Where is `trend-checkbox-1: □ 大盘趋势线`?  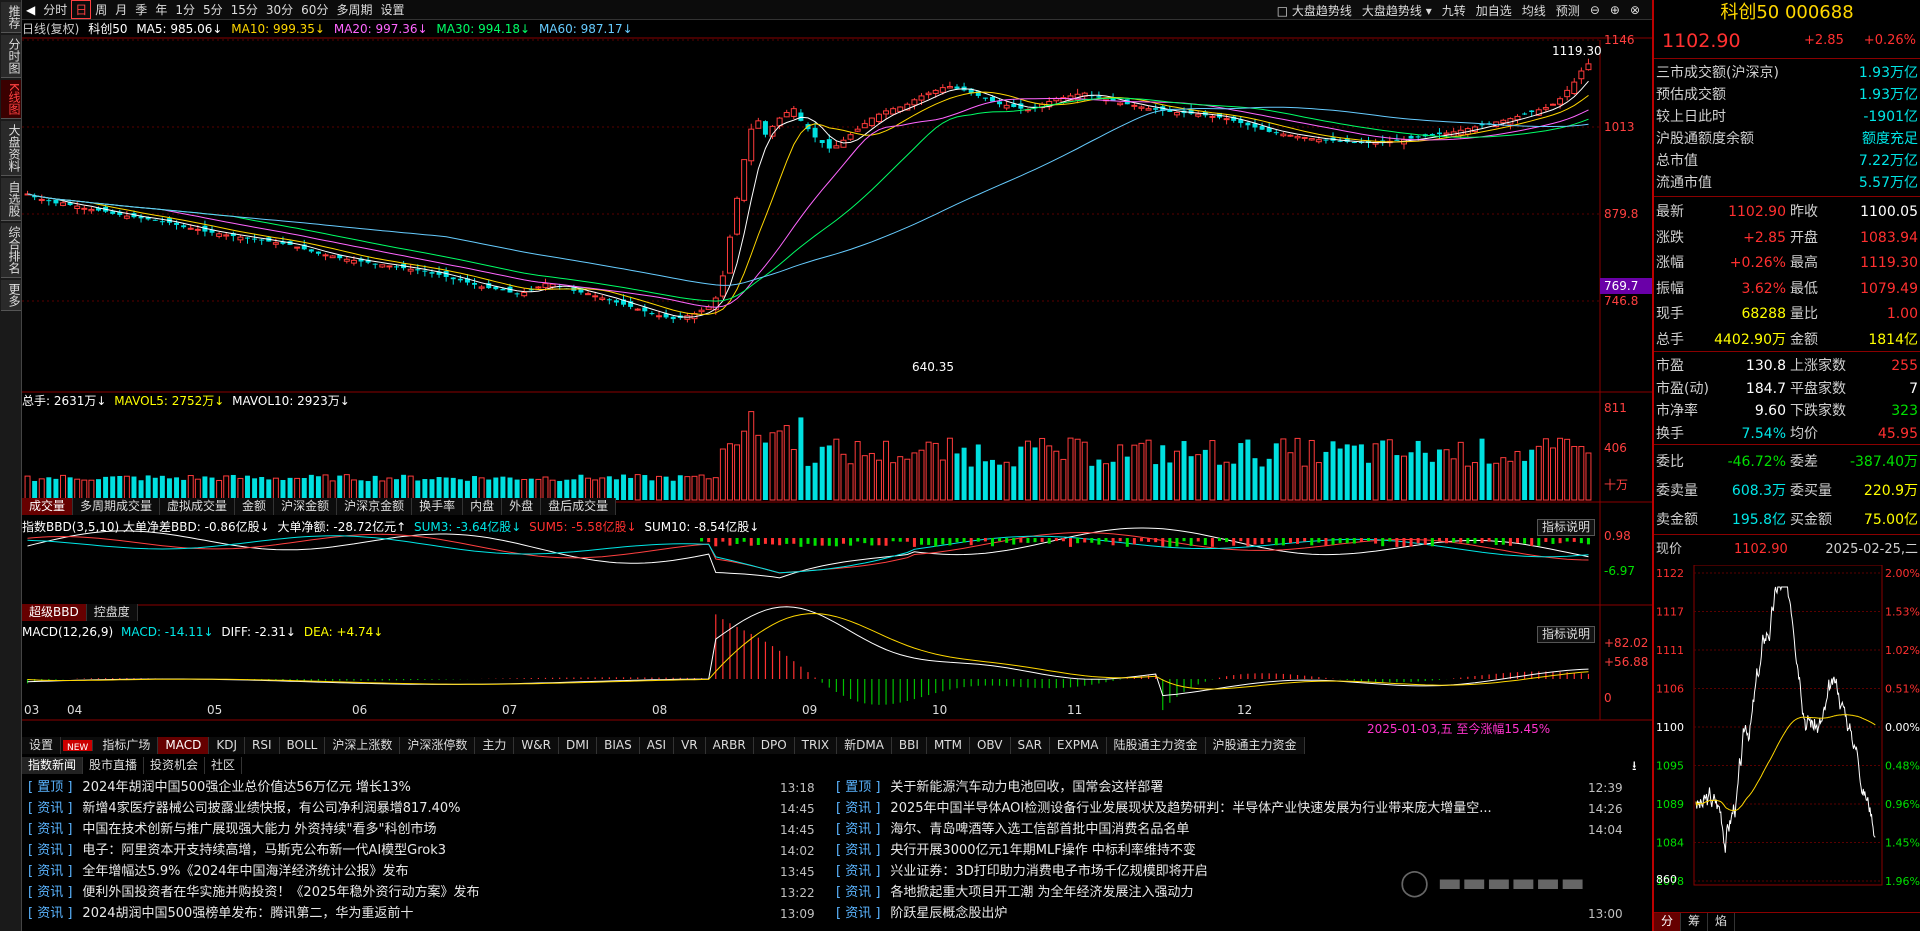 trend-checkbox-1: □ 大盘趋势线 is located at coordinates (1314, 10).